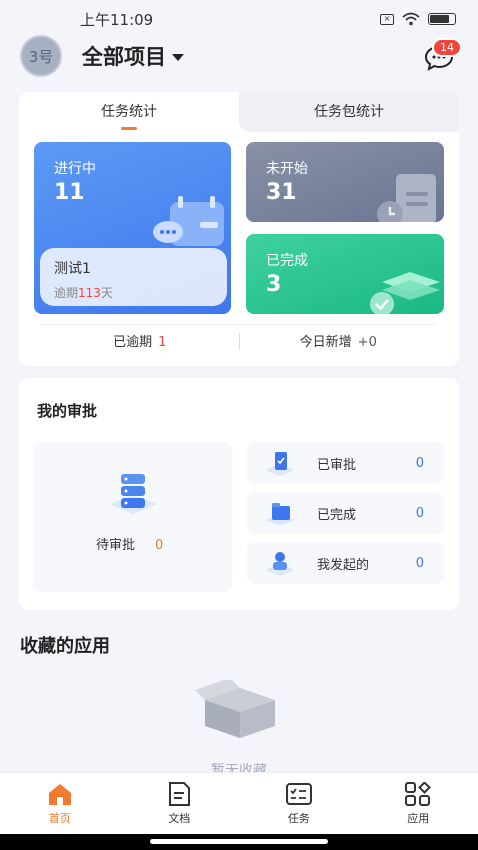 This screenshot has width=478, height=850. Describe the element at coordinates (75, 169) in the screenshot. I see `in-progress-label: 进行中` at that location.